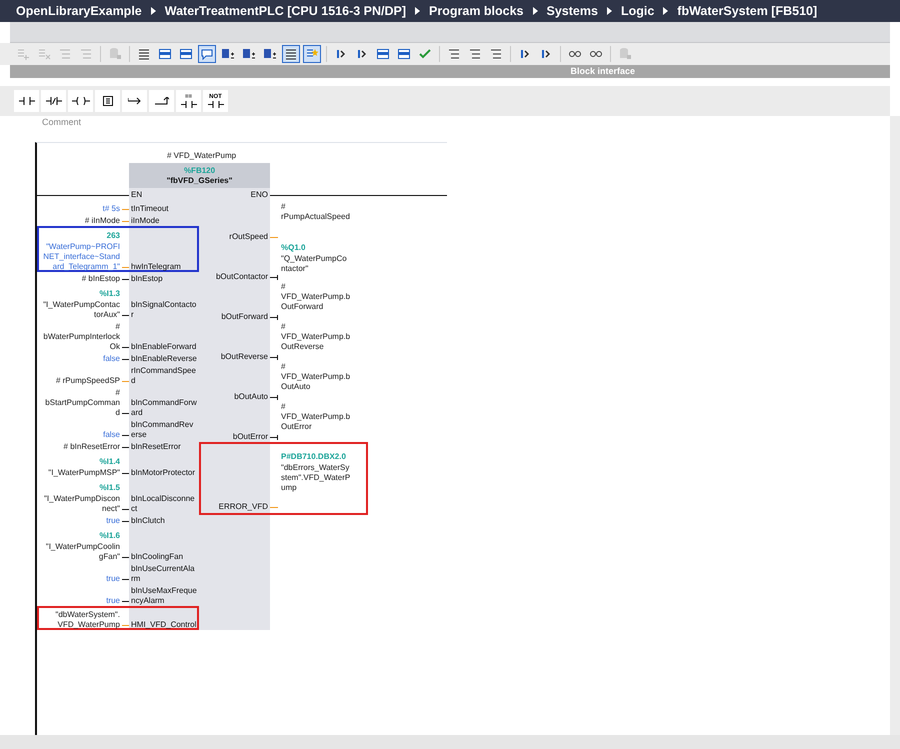 This screenshot has height=749, width=900. Describe the element at coordinates (164, 310) in the screenshot. I see `pin-label: bInSignalContactor` at that location.